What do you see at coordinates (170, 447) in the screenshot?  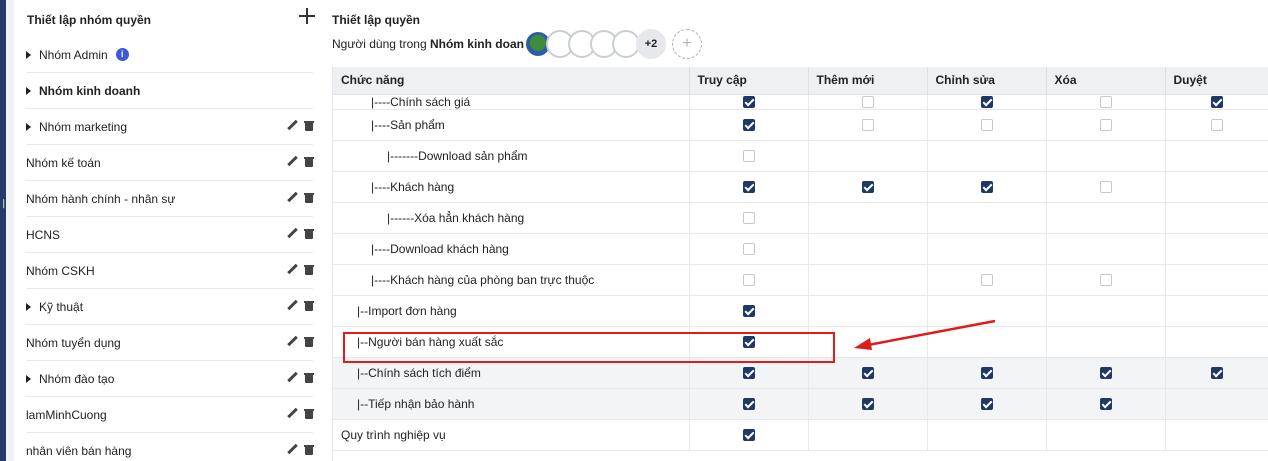 I see `group-item: nhân viên bán hàng` at bounding box center [170, 447].